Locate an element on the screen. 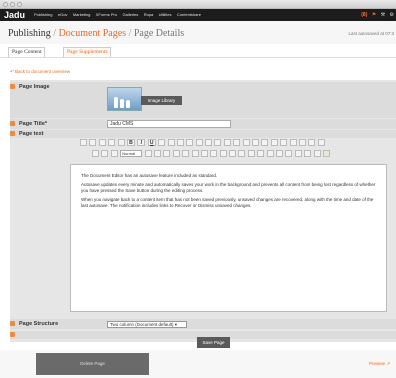  nav-item-xforms-pro: XForms Pro is located at coordinates (106, 14).